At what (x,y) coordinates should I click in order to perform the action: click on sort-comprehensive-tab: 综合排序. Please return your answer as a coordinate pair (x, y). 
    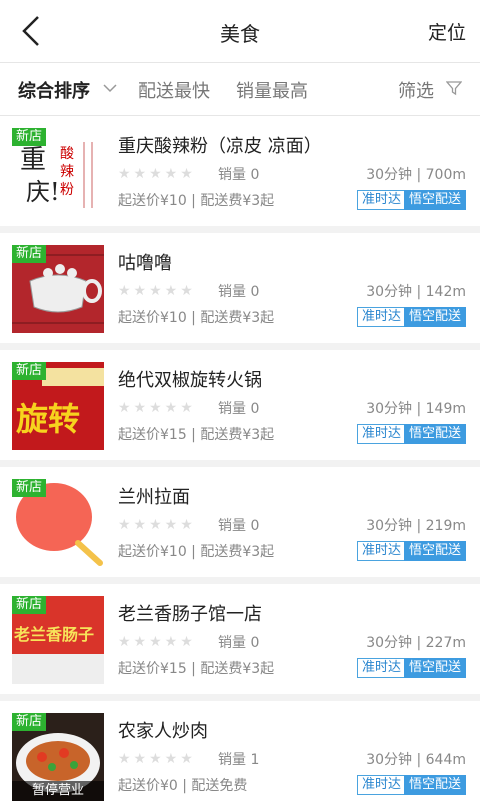
    Looking at the image, I should click on (54, 90).